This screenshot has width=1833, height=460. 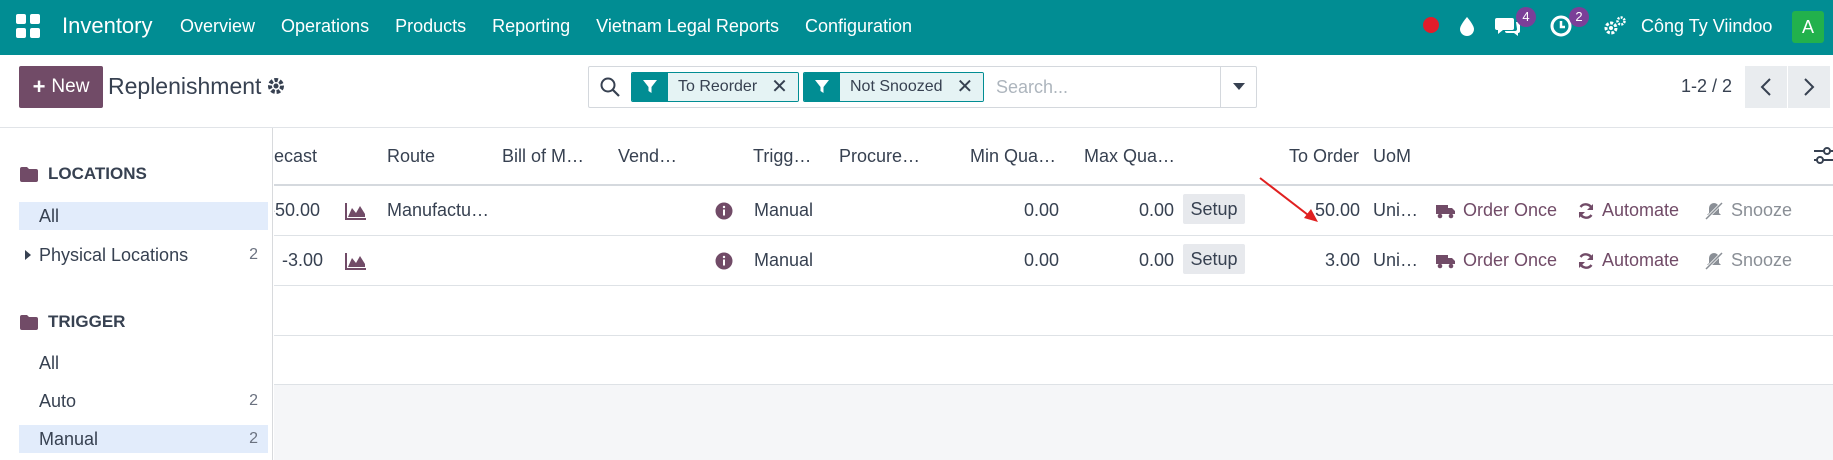 I want to click on cell-forecast: -3.00, so click(x=302, y=260).